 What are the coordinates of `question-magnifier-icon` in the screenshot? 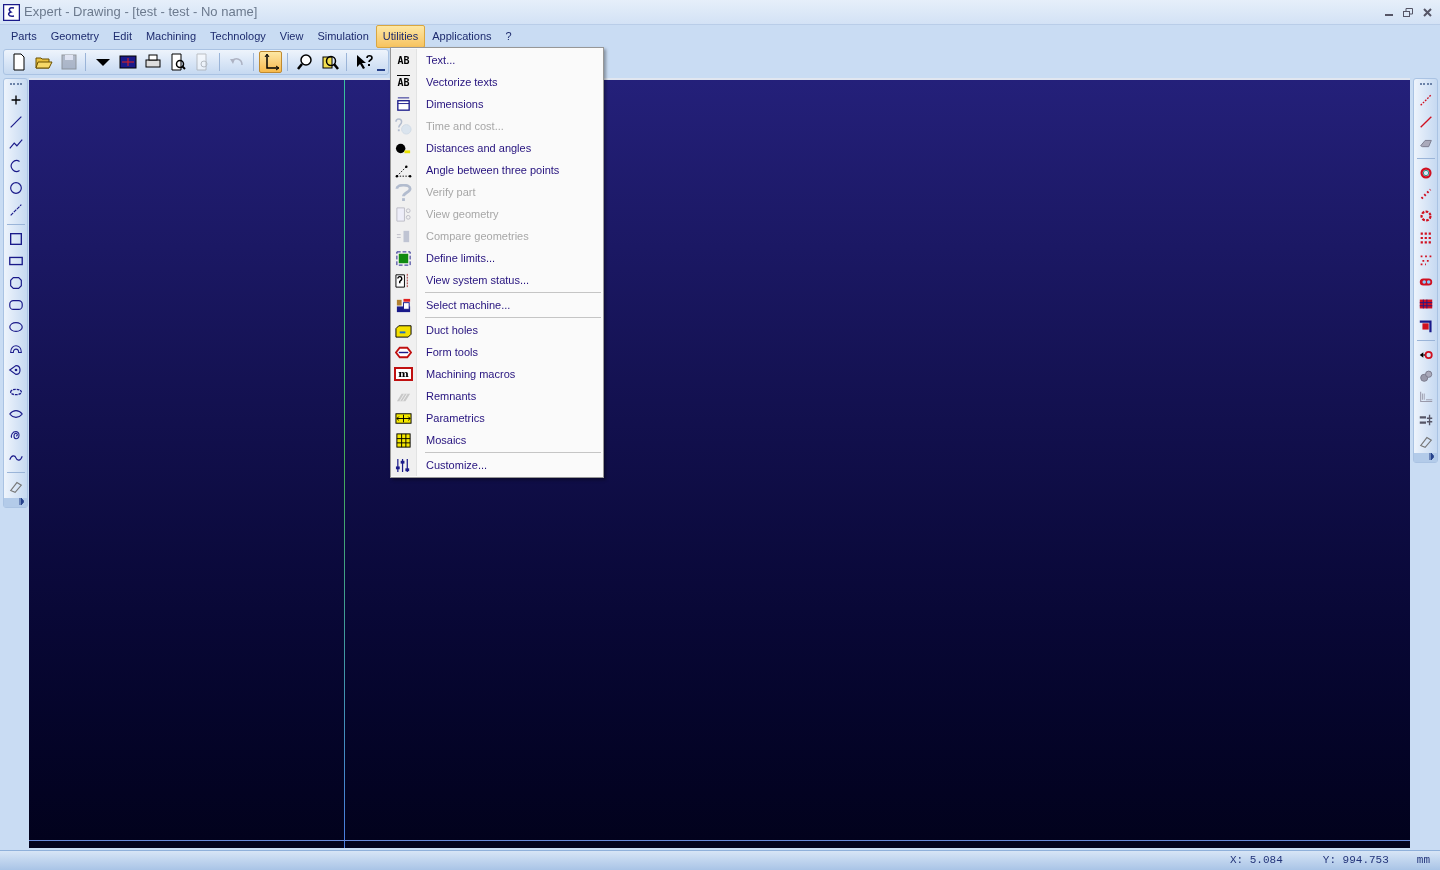 It's located at (403, 126).